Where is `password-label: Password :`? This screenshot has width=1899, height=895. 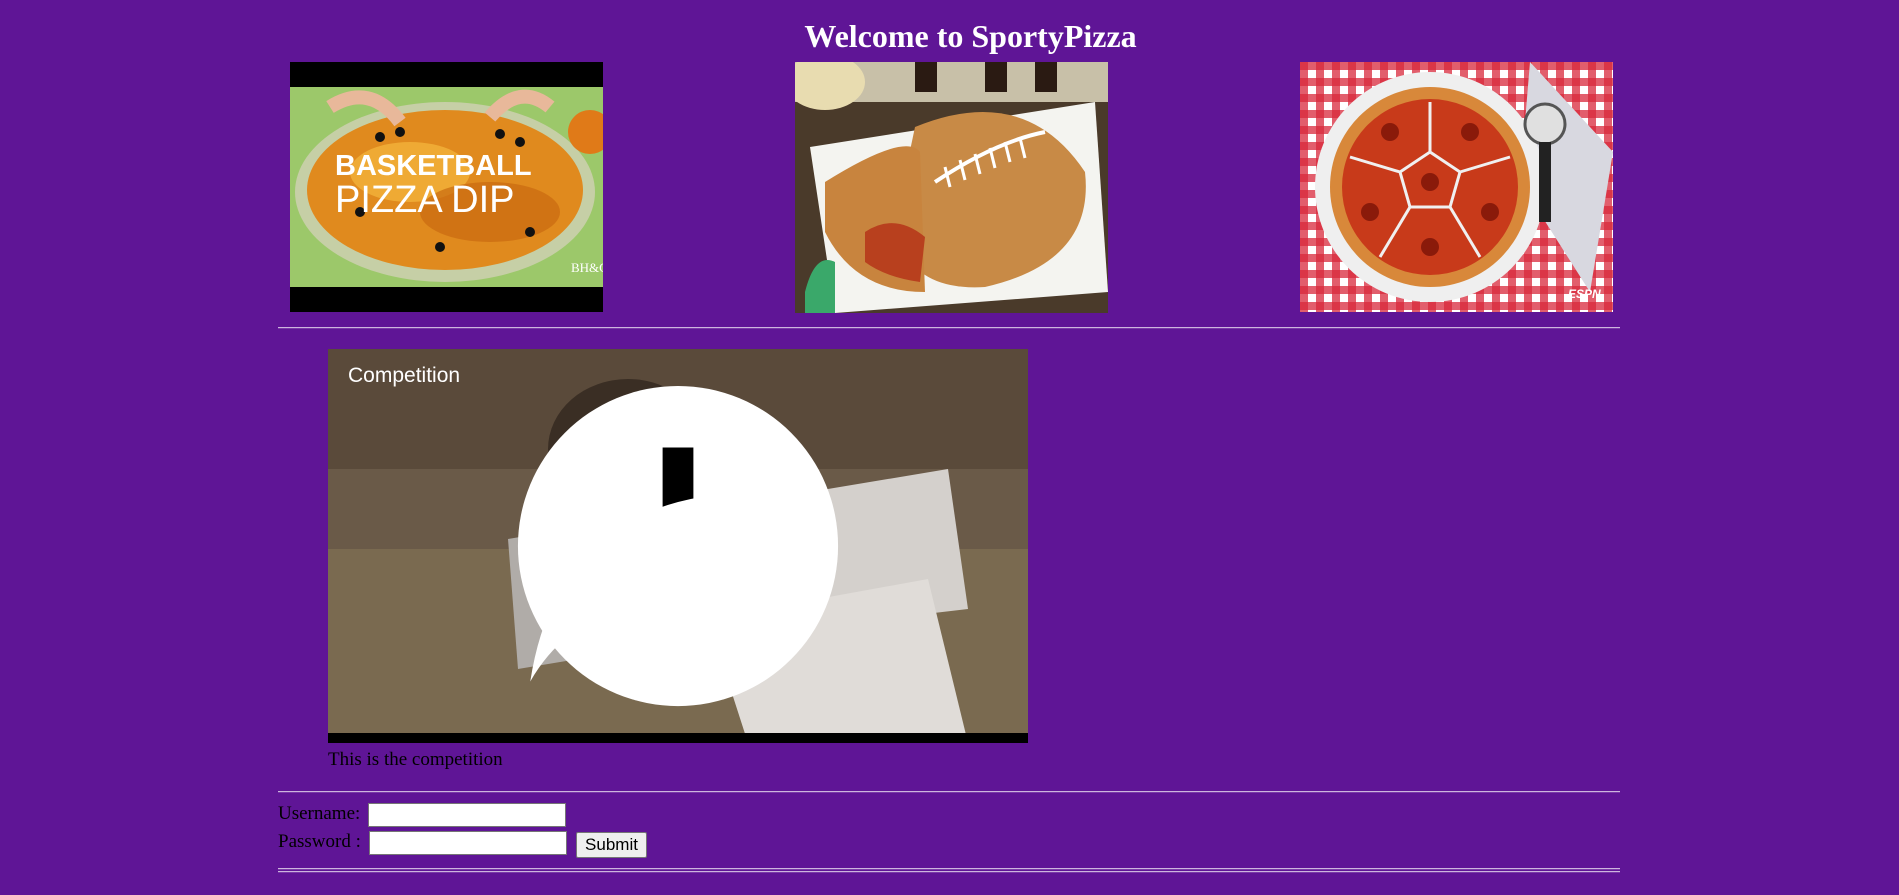
password-label: Password : is located at coordinates (319, 841).